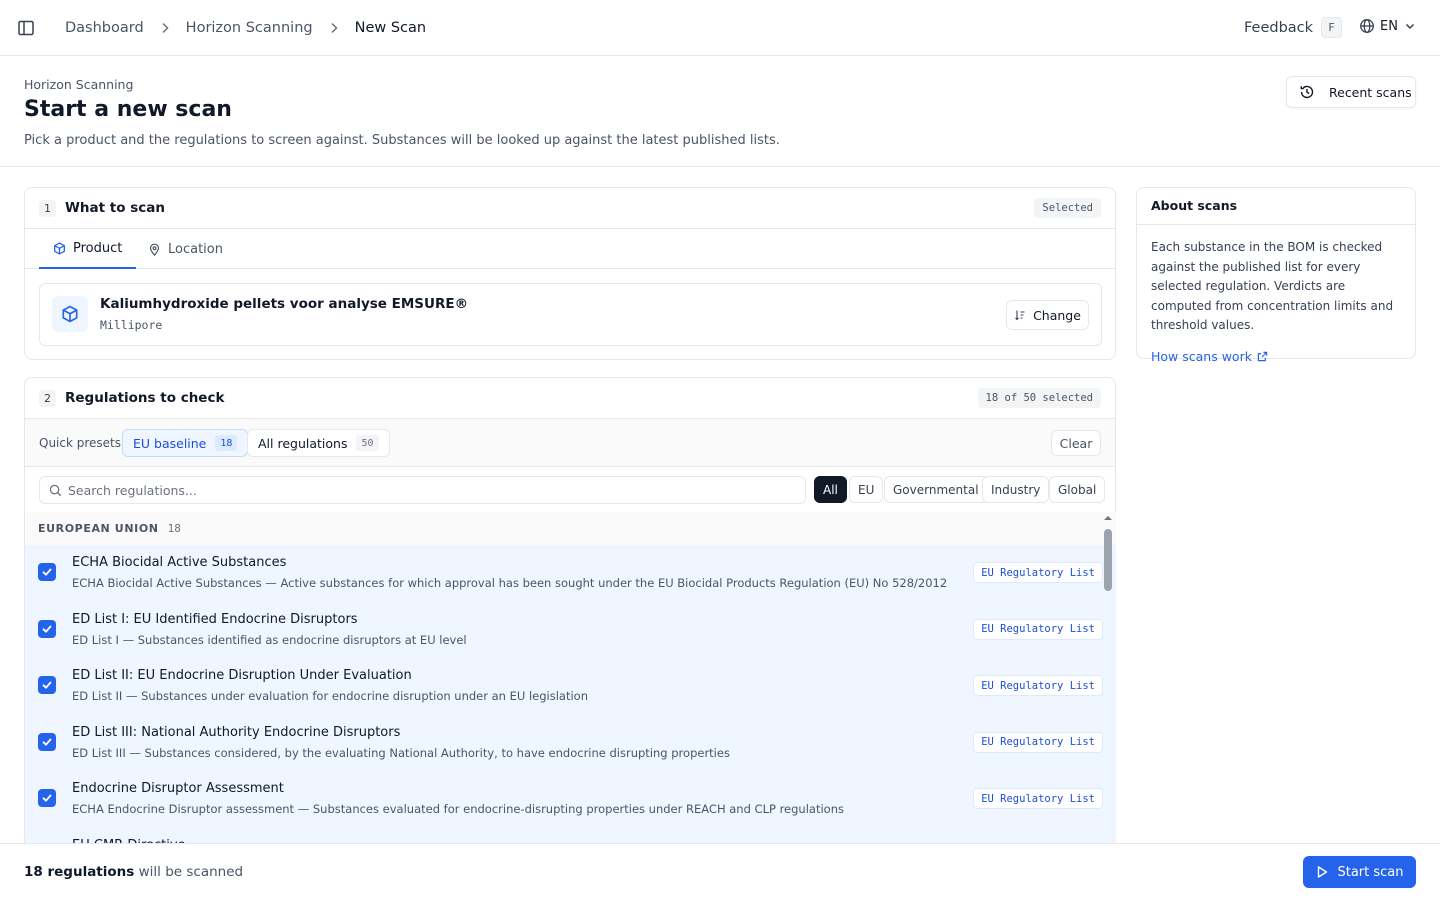  What do you see at coordinates (1409, 26) in the screenshot?
I see `chevron-down-icon` at bounding box center [1409, 26].